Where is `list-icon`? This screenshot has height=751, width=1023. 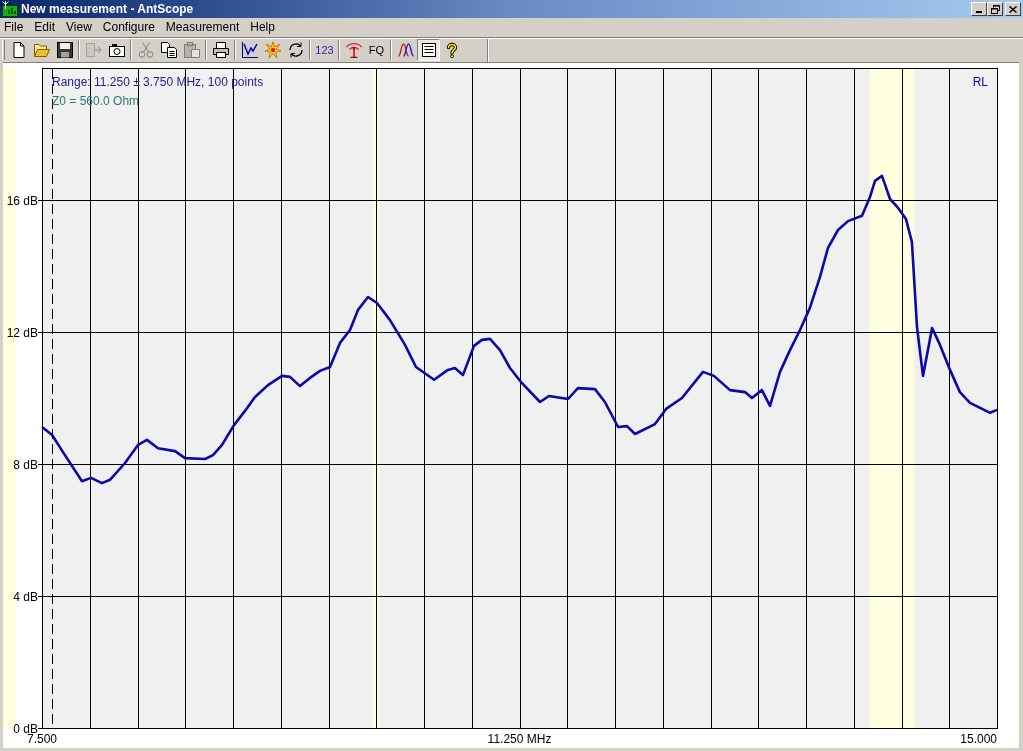
list-icon is located at coordinates (428, 50).